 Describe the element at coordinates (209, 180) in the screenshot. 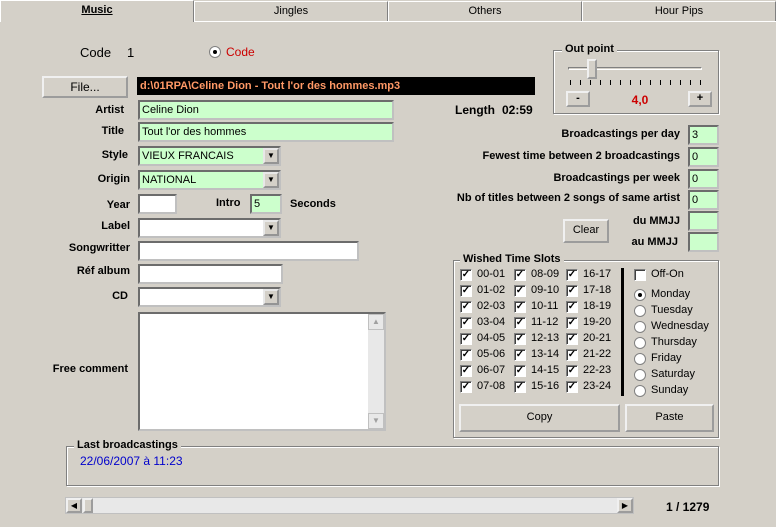

I see `origin-select: NATIONAL ▼` at that location.